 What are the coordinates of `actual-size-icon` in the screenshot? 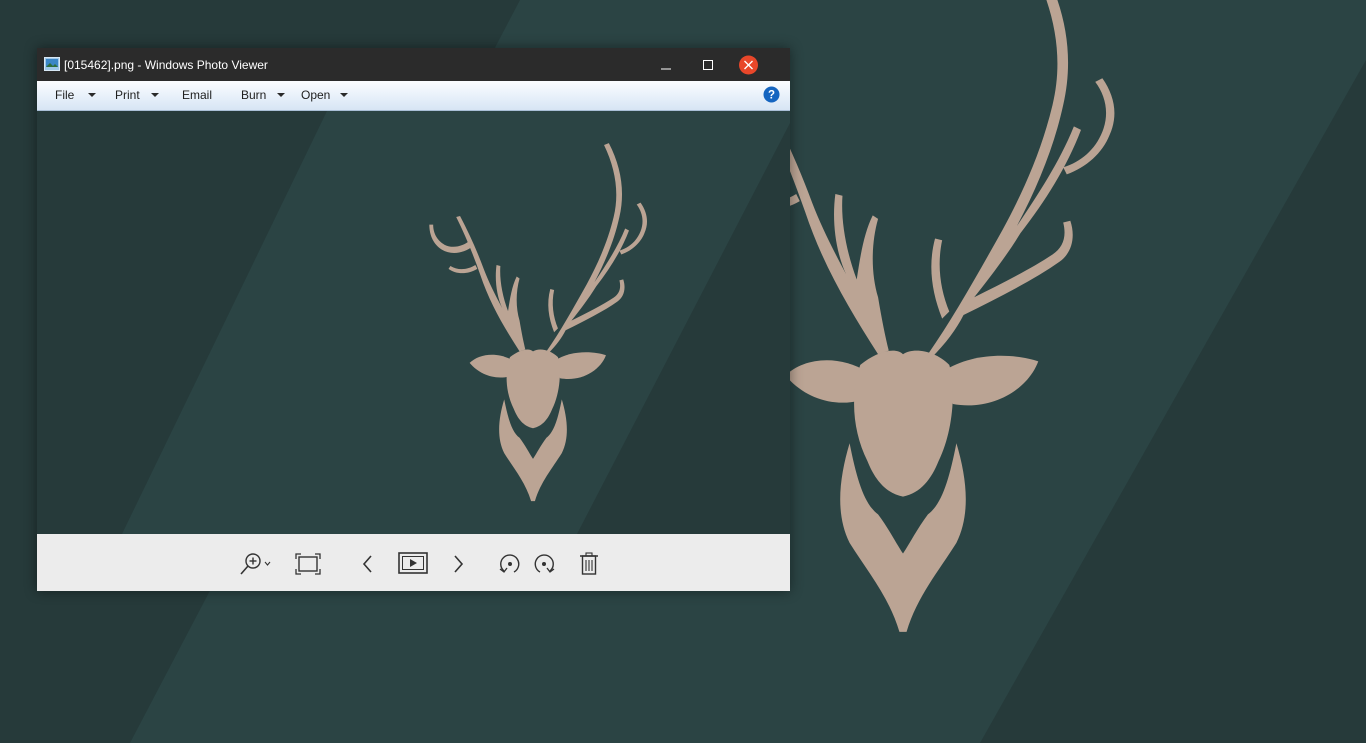 It's located at (308, 564).